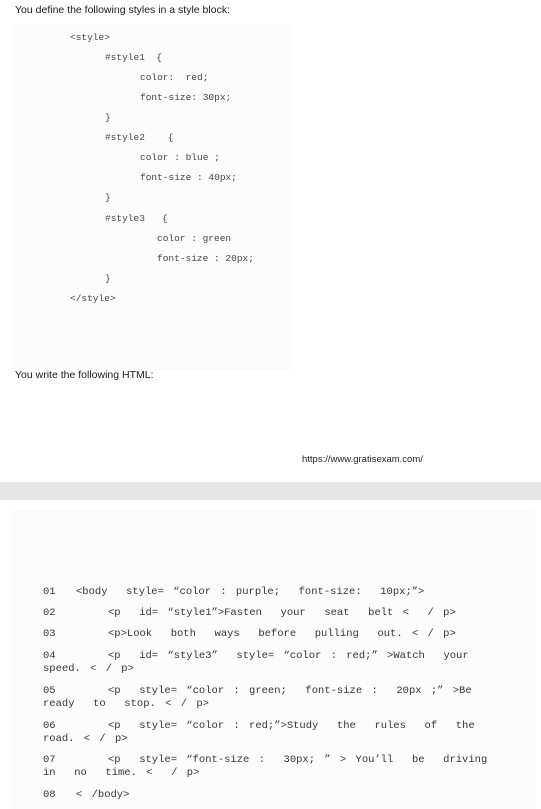  I want to click on code-line-continuation: ready to stop. < / p>, so click(126, 704).